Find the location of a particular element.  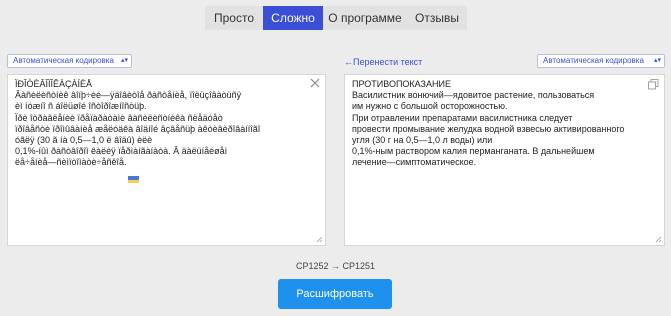

output-encoding-value: Автоматическая кодировка is located at coordinates (593, 60).